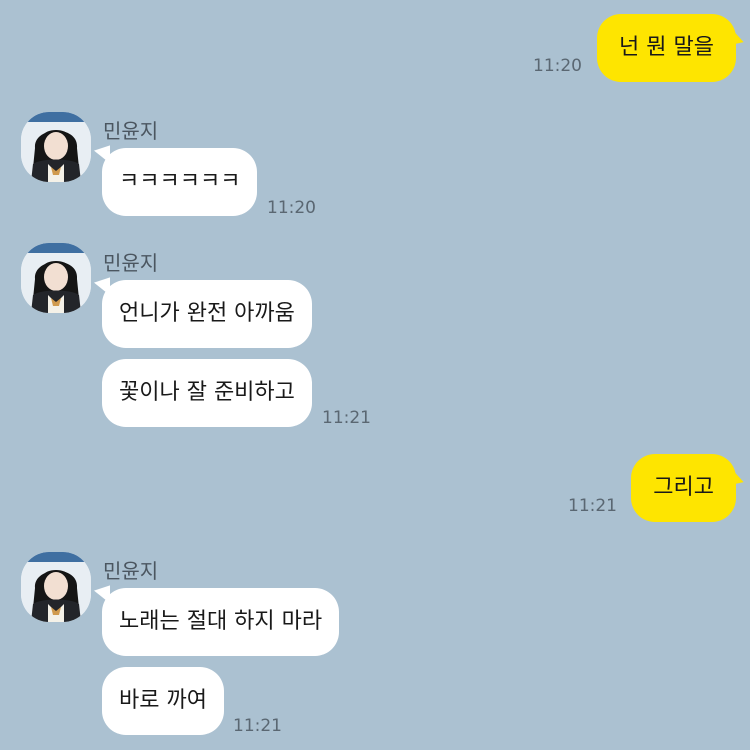 The image size is (750, 750). Describe the element at coordinates (163, 701) in the screenshot. I see `incoming-message-bubble: 바로 까여` at that location.